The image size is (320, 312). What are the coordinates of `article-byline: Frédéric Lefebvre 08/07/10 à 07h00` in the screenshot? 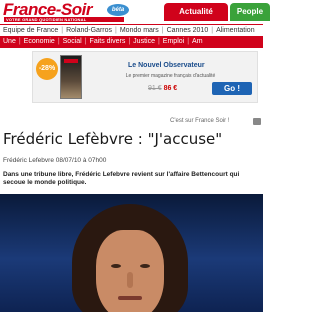 It's located at (55, 160).